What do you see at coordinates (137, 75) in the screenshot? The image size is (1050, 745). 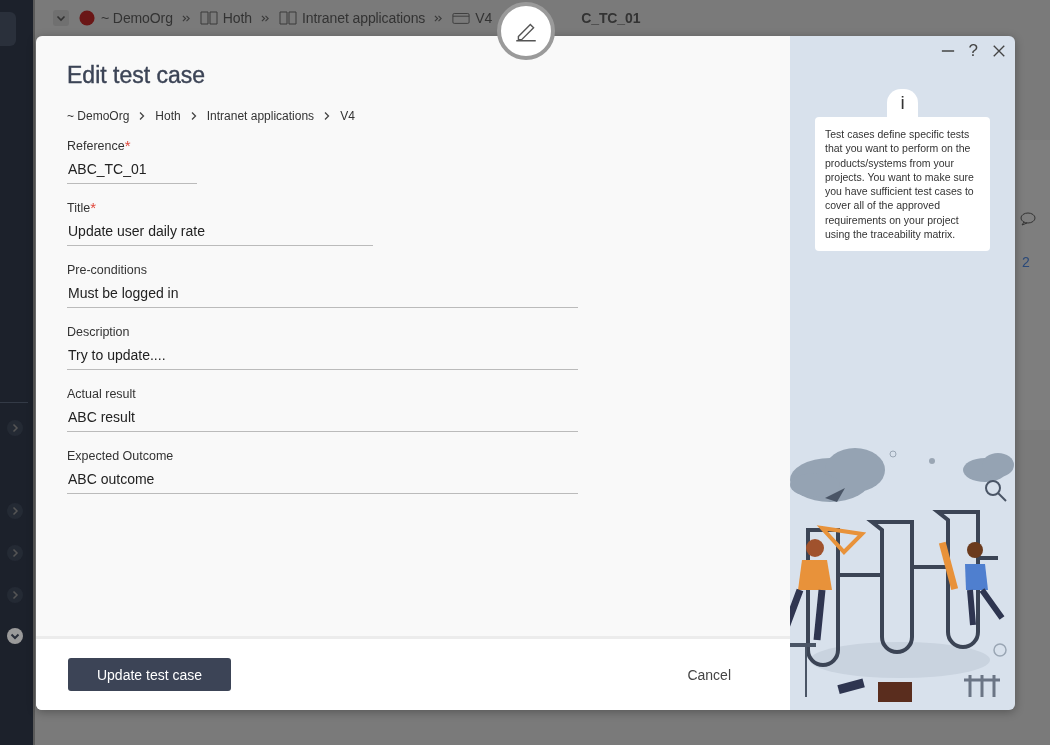 I see `dialog-title: Edit test case` at bounding box center [137, 75].